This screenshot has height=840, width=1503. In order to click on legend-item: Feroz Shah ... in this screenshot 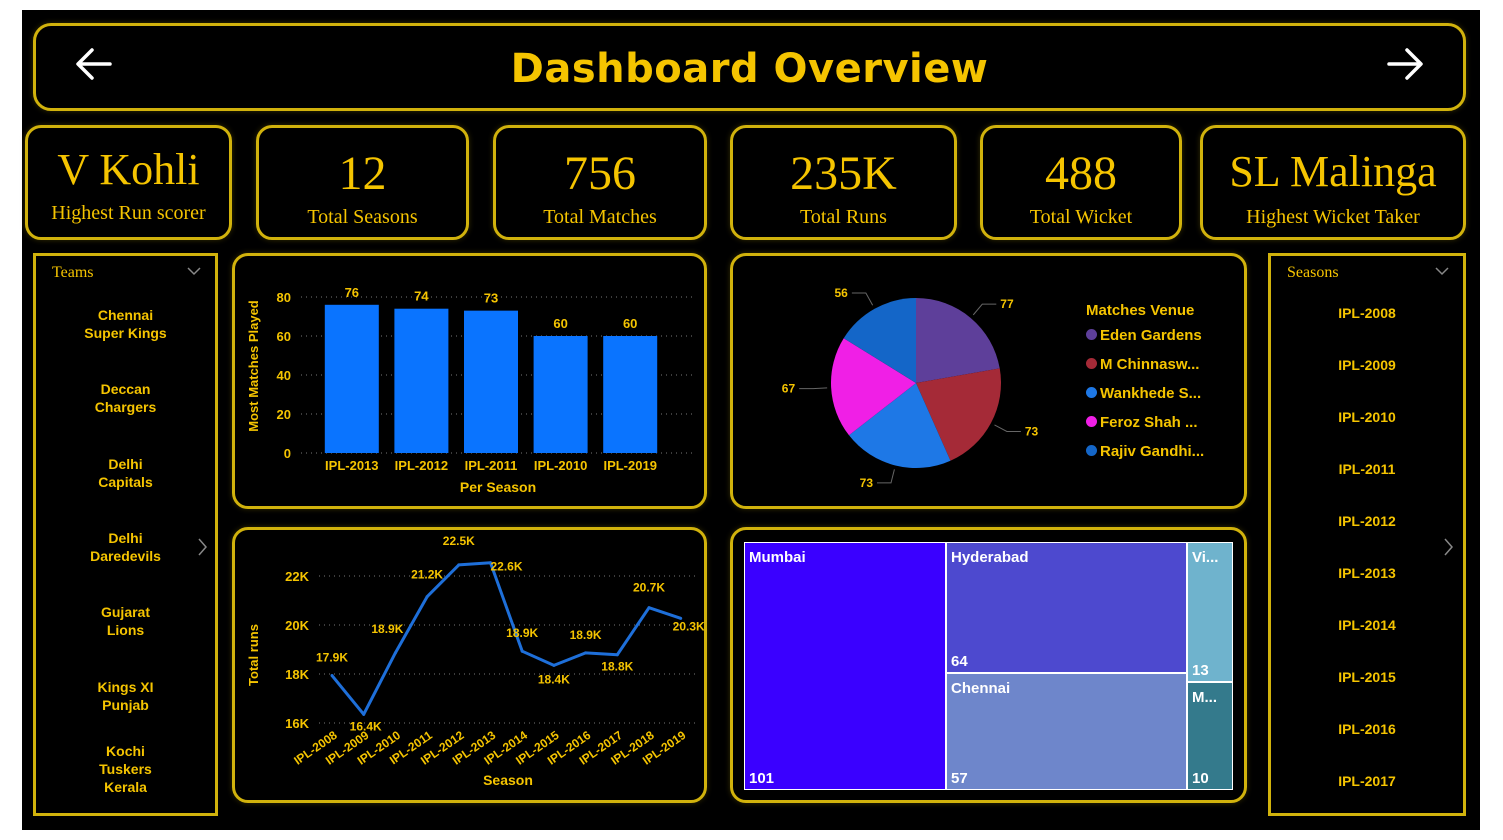, I will do `click(1142, 422)`.